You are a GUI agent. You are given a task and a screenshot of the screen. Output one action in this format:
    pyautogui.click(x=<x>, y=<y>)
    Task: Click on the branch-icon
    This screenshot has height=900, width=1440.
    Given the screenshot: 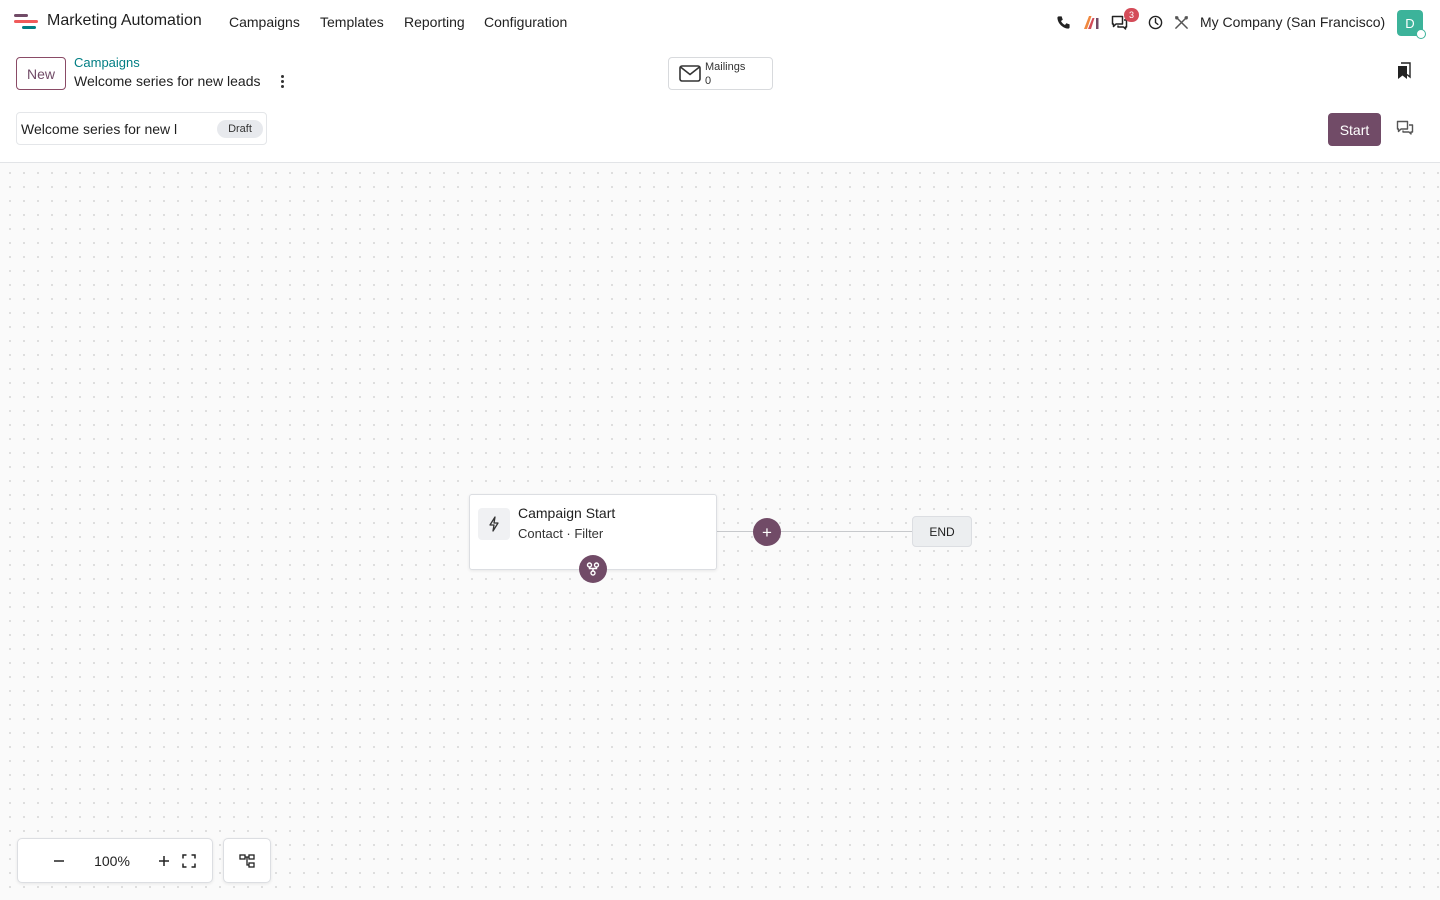 What is the action you would take?
    pyautogui.click(x=593, y=569)
    